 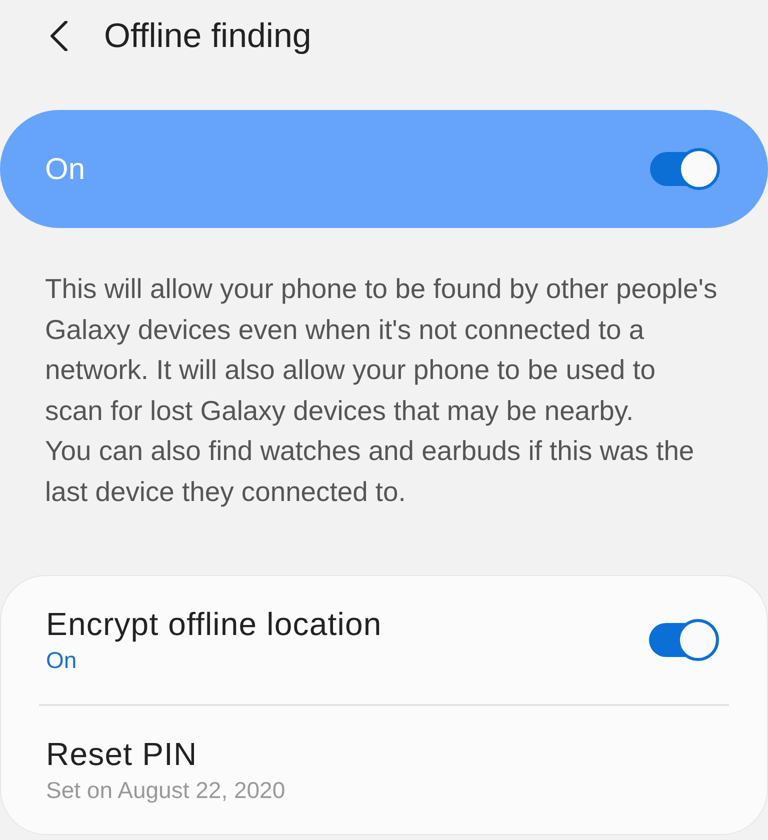 I want to click on setting-row: Encrypt offline location On, so click(x=384, y=640).